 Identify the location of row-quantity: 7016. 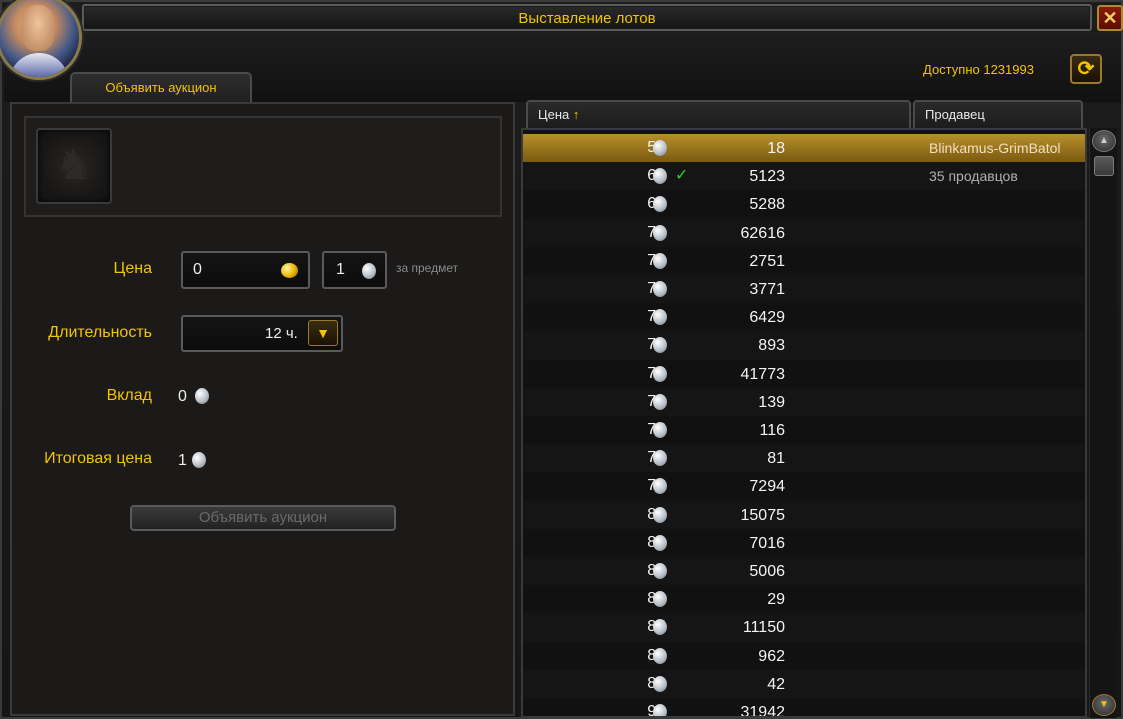
(767, 543).